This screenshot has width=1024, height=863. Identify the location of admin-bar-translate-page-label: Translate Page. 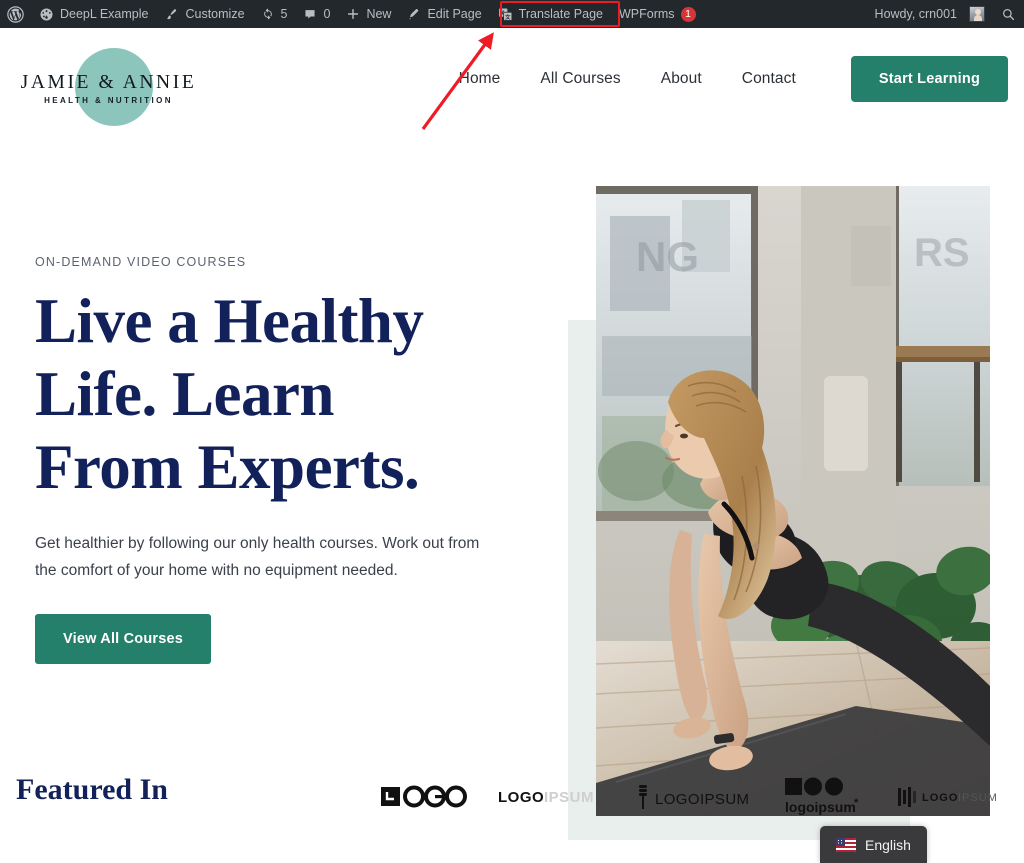
(560, 14).